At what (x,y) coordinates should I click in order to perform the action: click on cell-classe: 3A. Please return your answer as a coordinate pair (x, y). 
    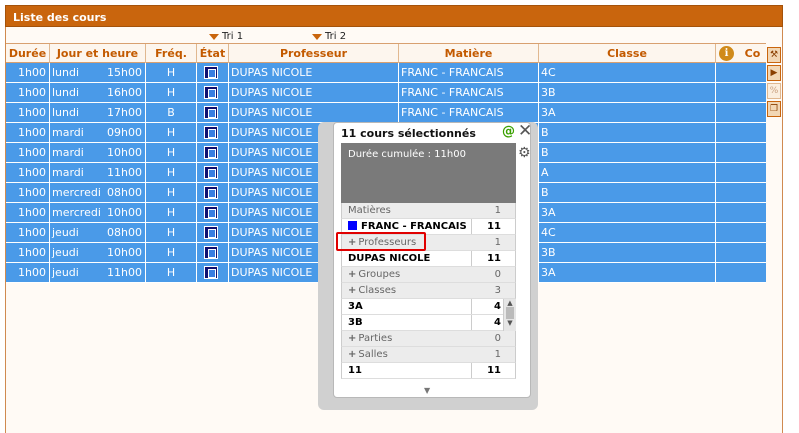
    Looking at the image, I should click on (627, 272).